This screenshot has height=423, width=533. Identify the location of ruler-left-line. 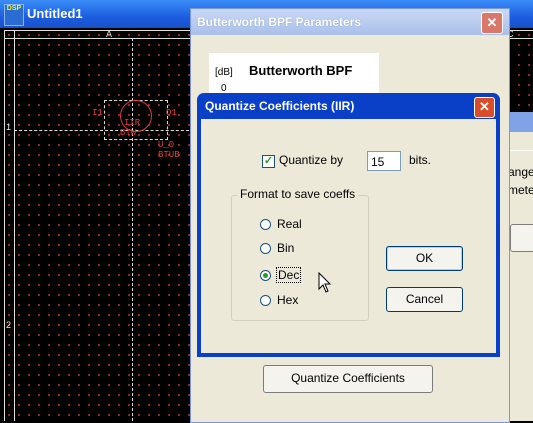
(4, 225).